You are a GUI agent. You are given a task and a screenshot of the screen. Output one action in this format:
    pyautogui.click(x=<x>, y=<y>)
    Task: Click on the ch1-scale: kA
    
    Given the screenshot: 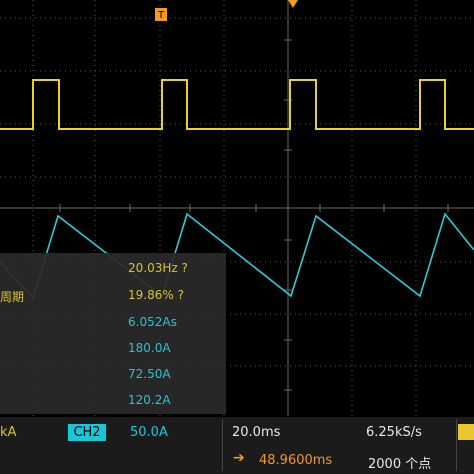 What is the action you would take?
    pyautogui.click(x=8, y=432)
    